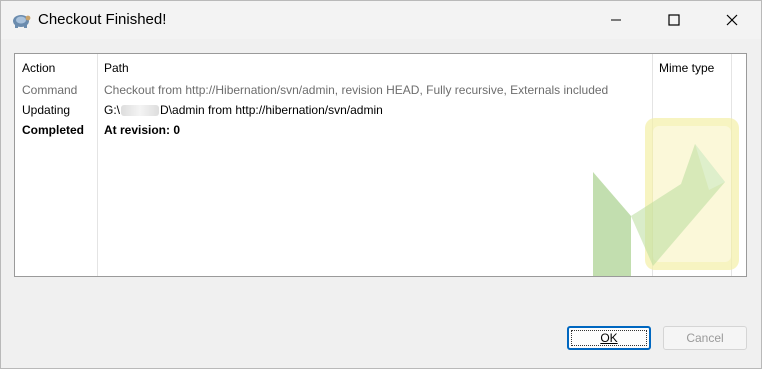 This screenshot has width=762, height=369. Describe the element at coordinates (22, 21) in the screenshot. I see `tortoisesvn-icon` at that location.